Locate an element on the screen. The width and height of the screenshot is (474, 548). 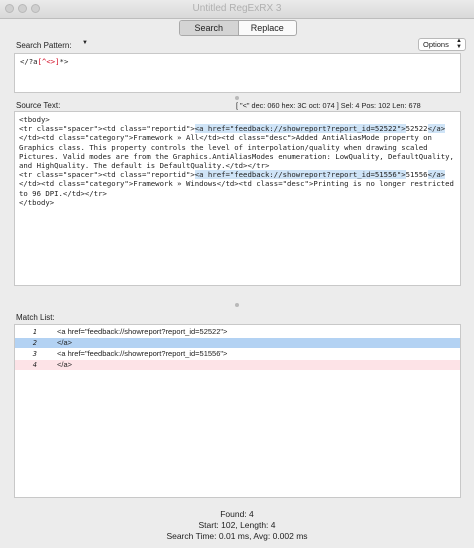
tab-replace: Replace is located at coordinates (268, 28).